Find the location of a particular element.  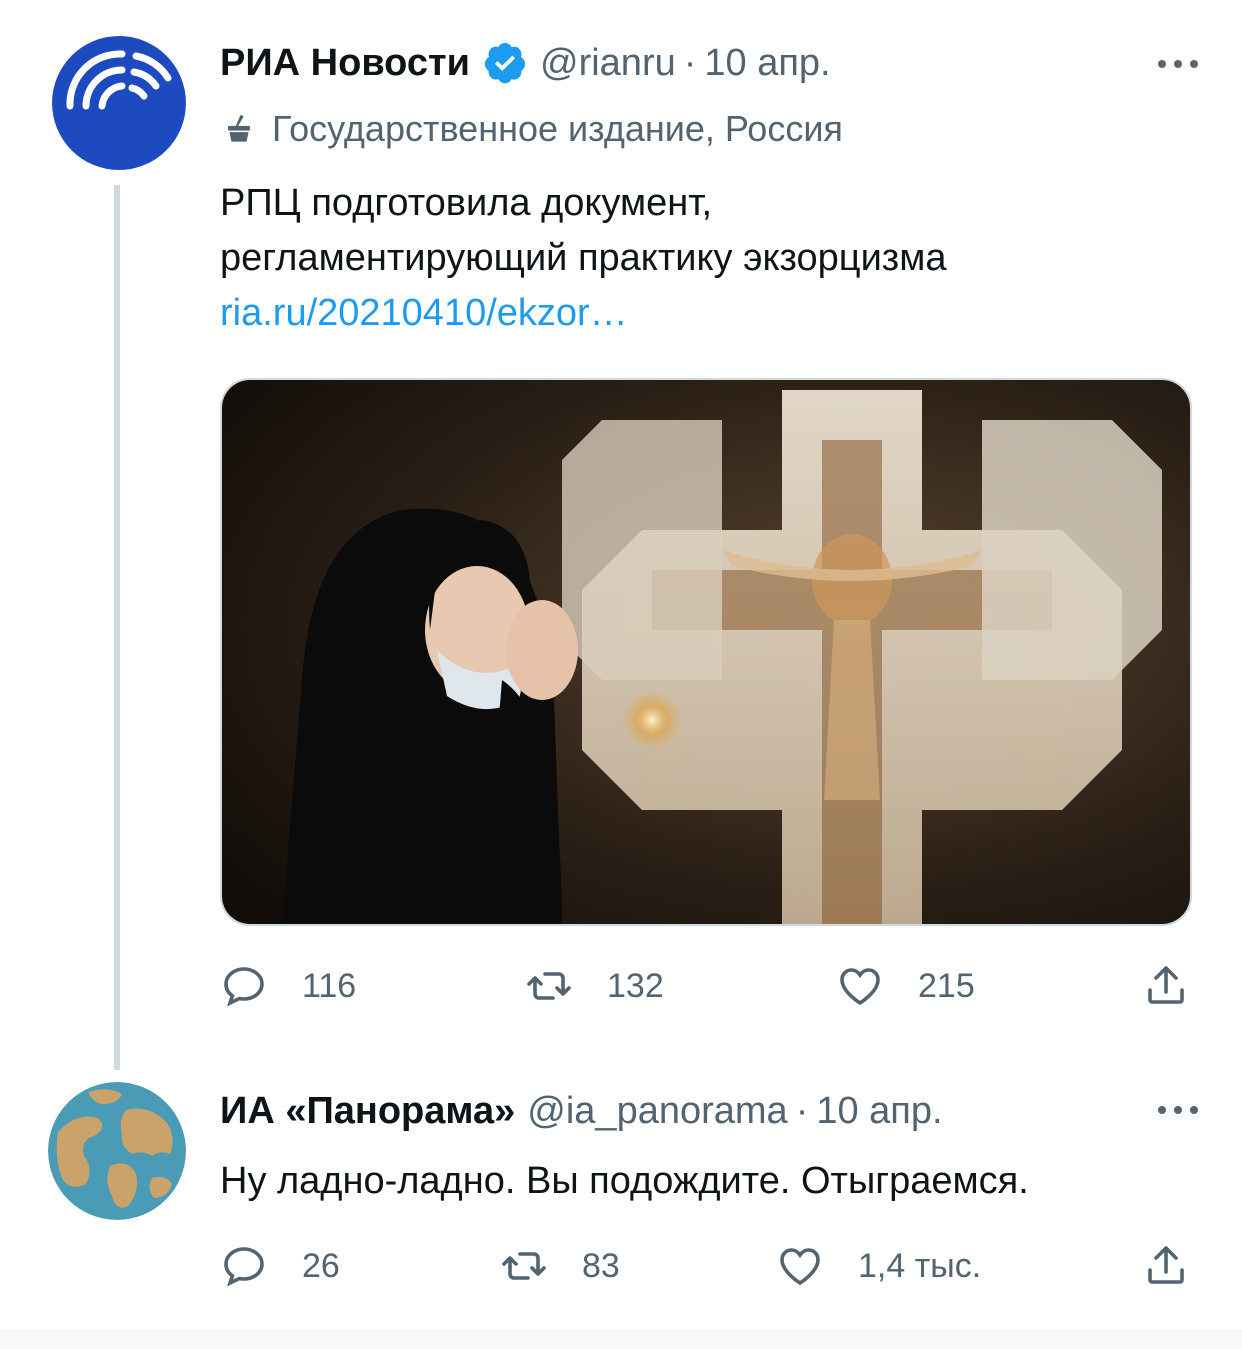

globe-icon is located at coordinates (117, 1151).